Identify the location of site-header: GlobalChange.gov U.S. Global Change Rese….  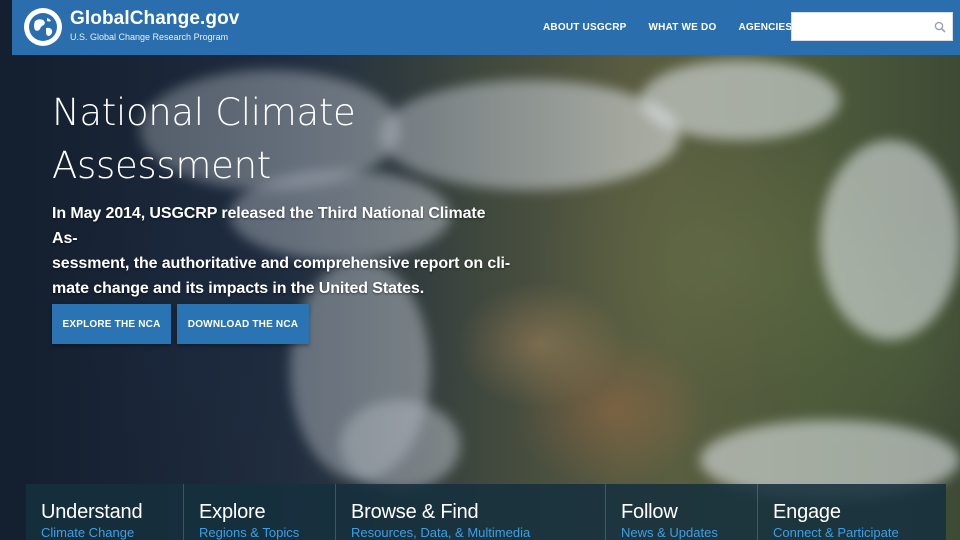
(486, 27).